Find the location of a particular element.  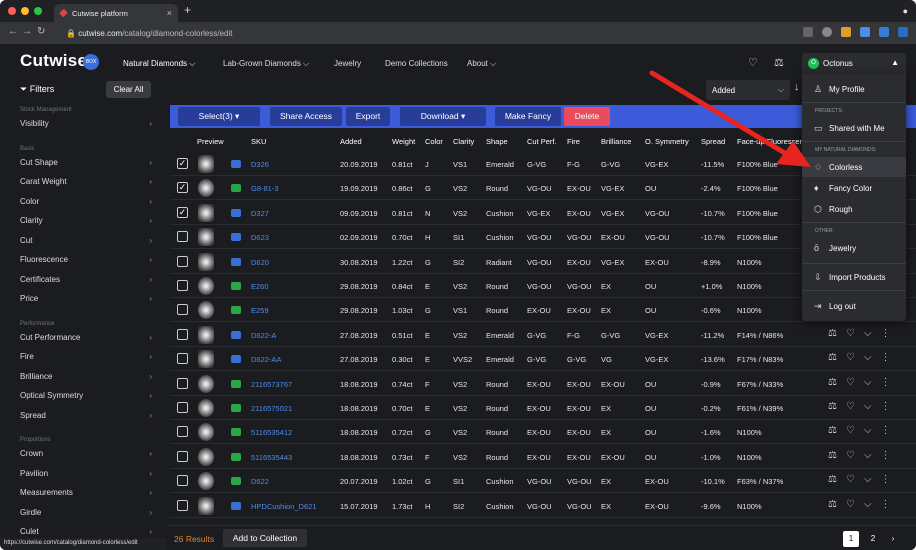

filter-item: Girdle › is located at coordinates (86, 512).